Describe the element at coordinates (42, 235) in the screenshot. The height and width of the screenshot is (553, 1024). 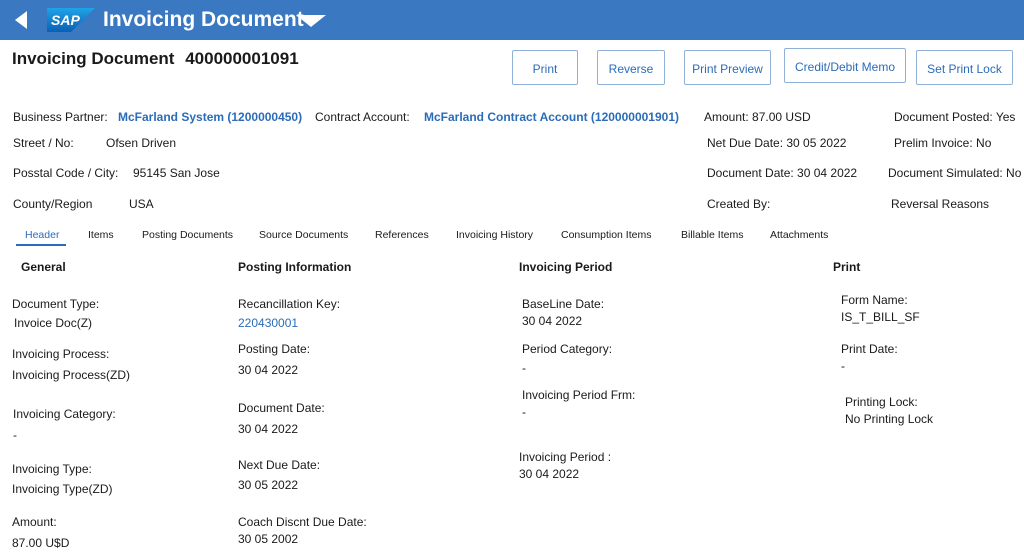
I see `tab-header: Header` at that location.